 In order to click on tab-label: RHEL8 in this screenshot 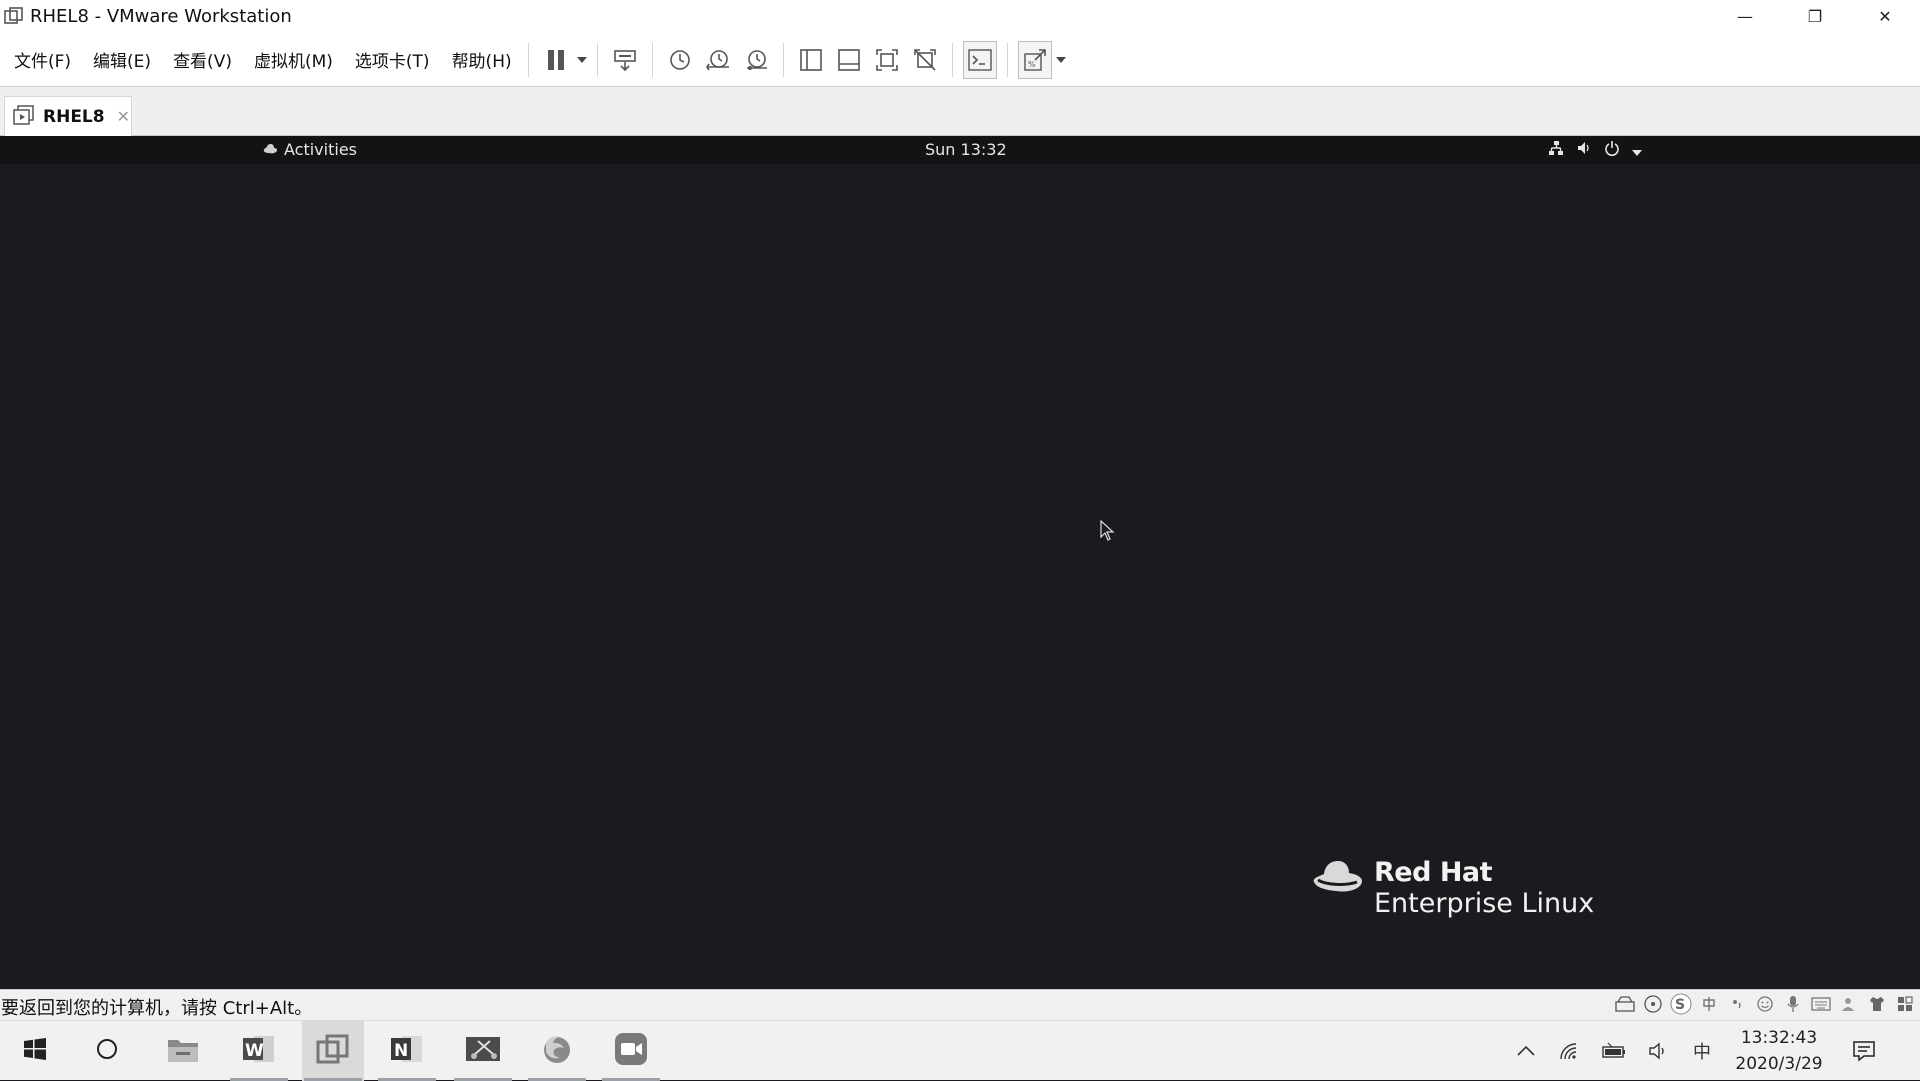, I will do `click(74, 116)`.